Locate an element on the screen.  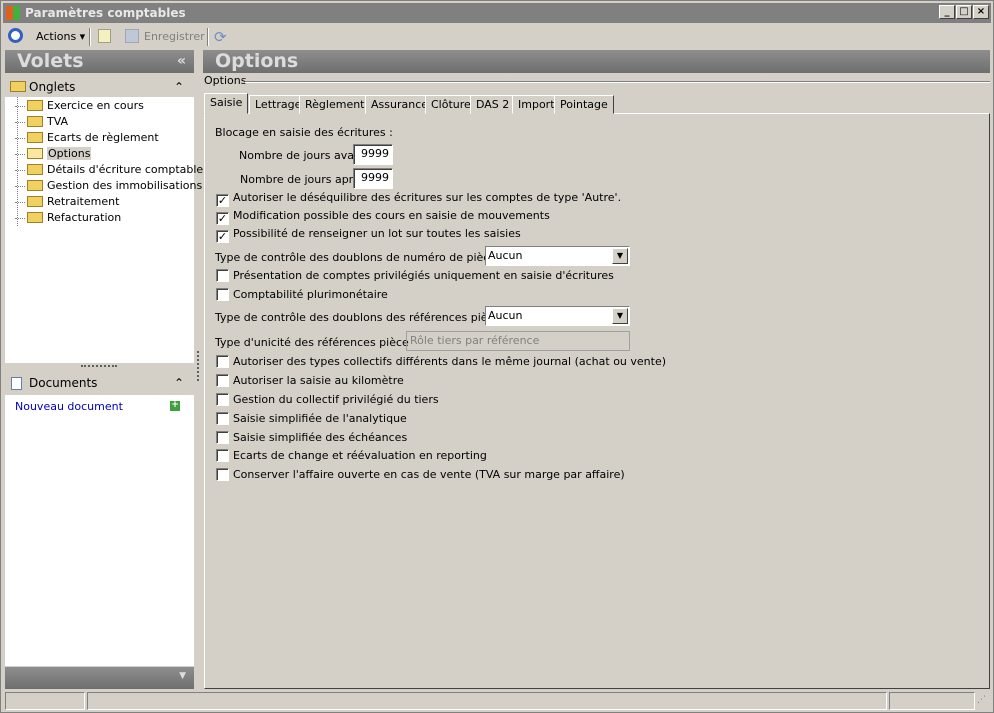
tree-item: Refacturation is located at coordinates (68, 218).